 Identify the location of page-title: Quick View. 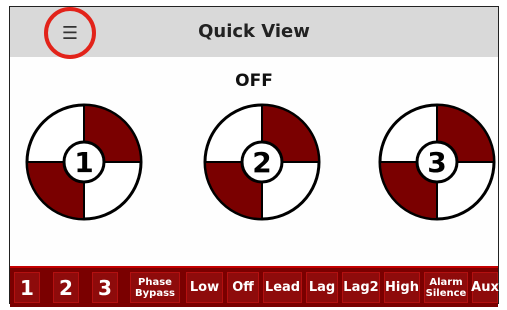
(254, 31).